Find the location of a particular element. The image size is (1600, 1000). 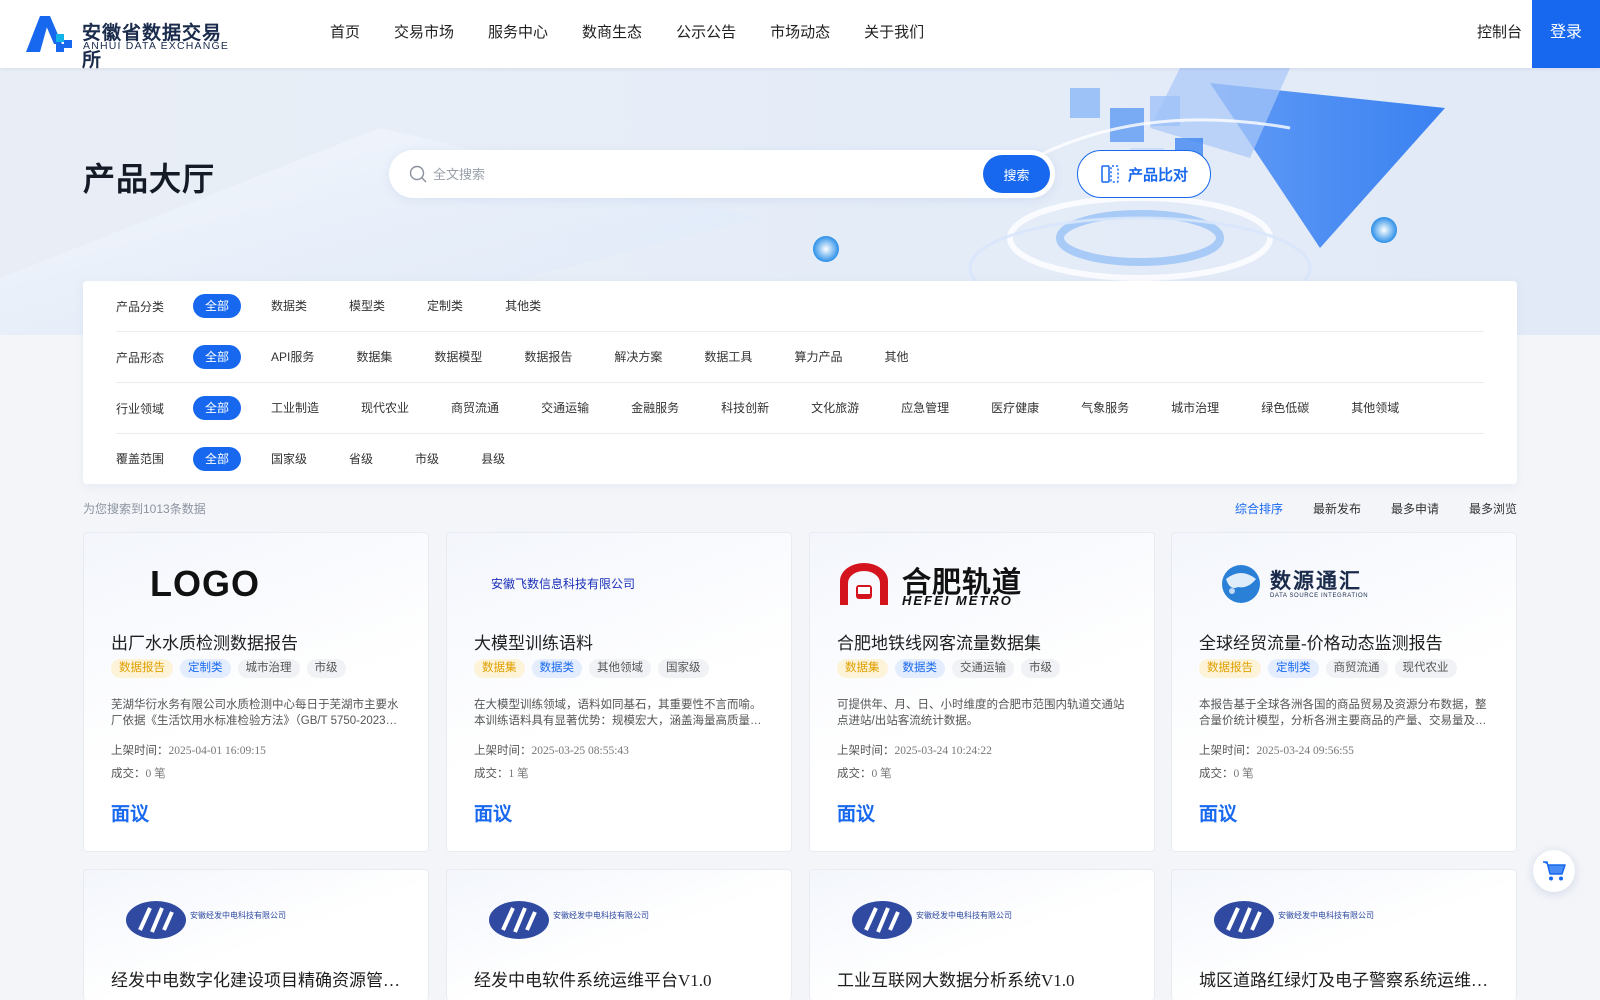

product-title: 经发中电数字化建设项目精确资源管理系统 is located at coordinates (257, 978).